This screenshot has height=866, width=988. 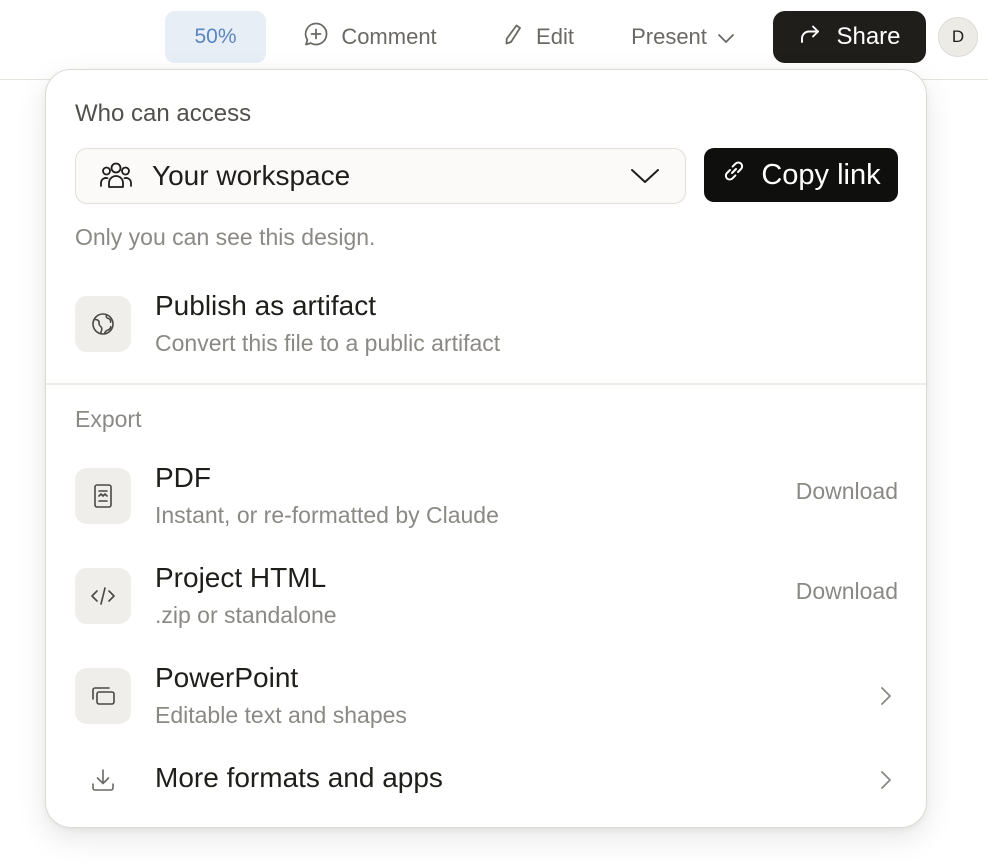 I want to click on edit-button: Edit, so click(x=538, y=37).